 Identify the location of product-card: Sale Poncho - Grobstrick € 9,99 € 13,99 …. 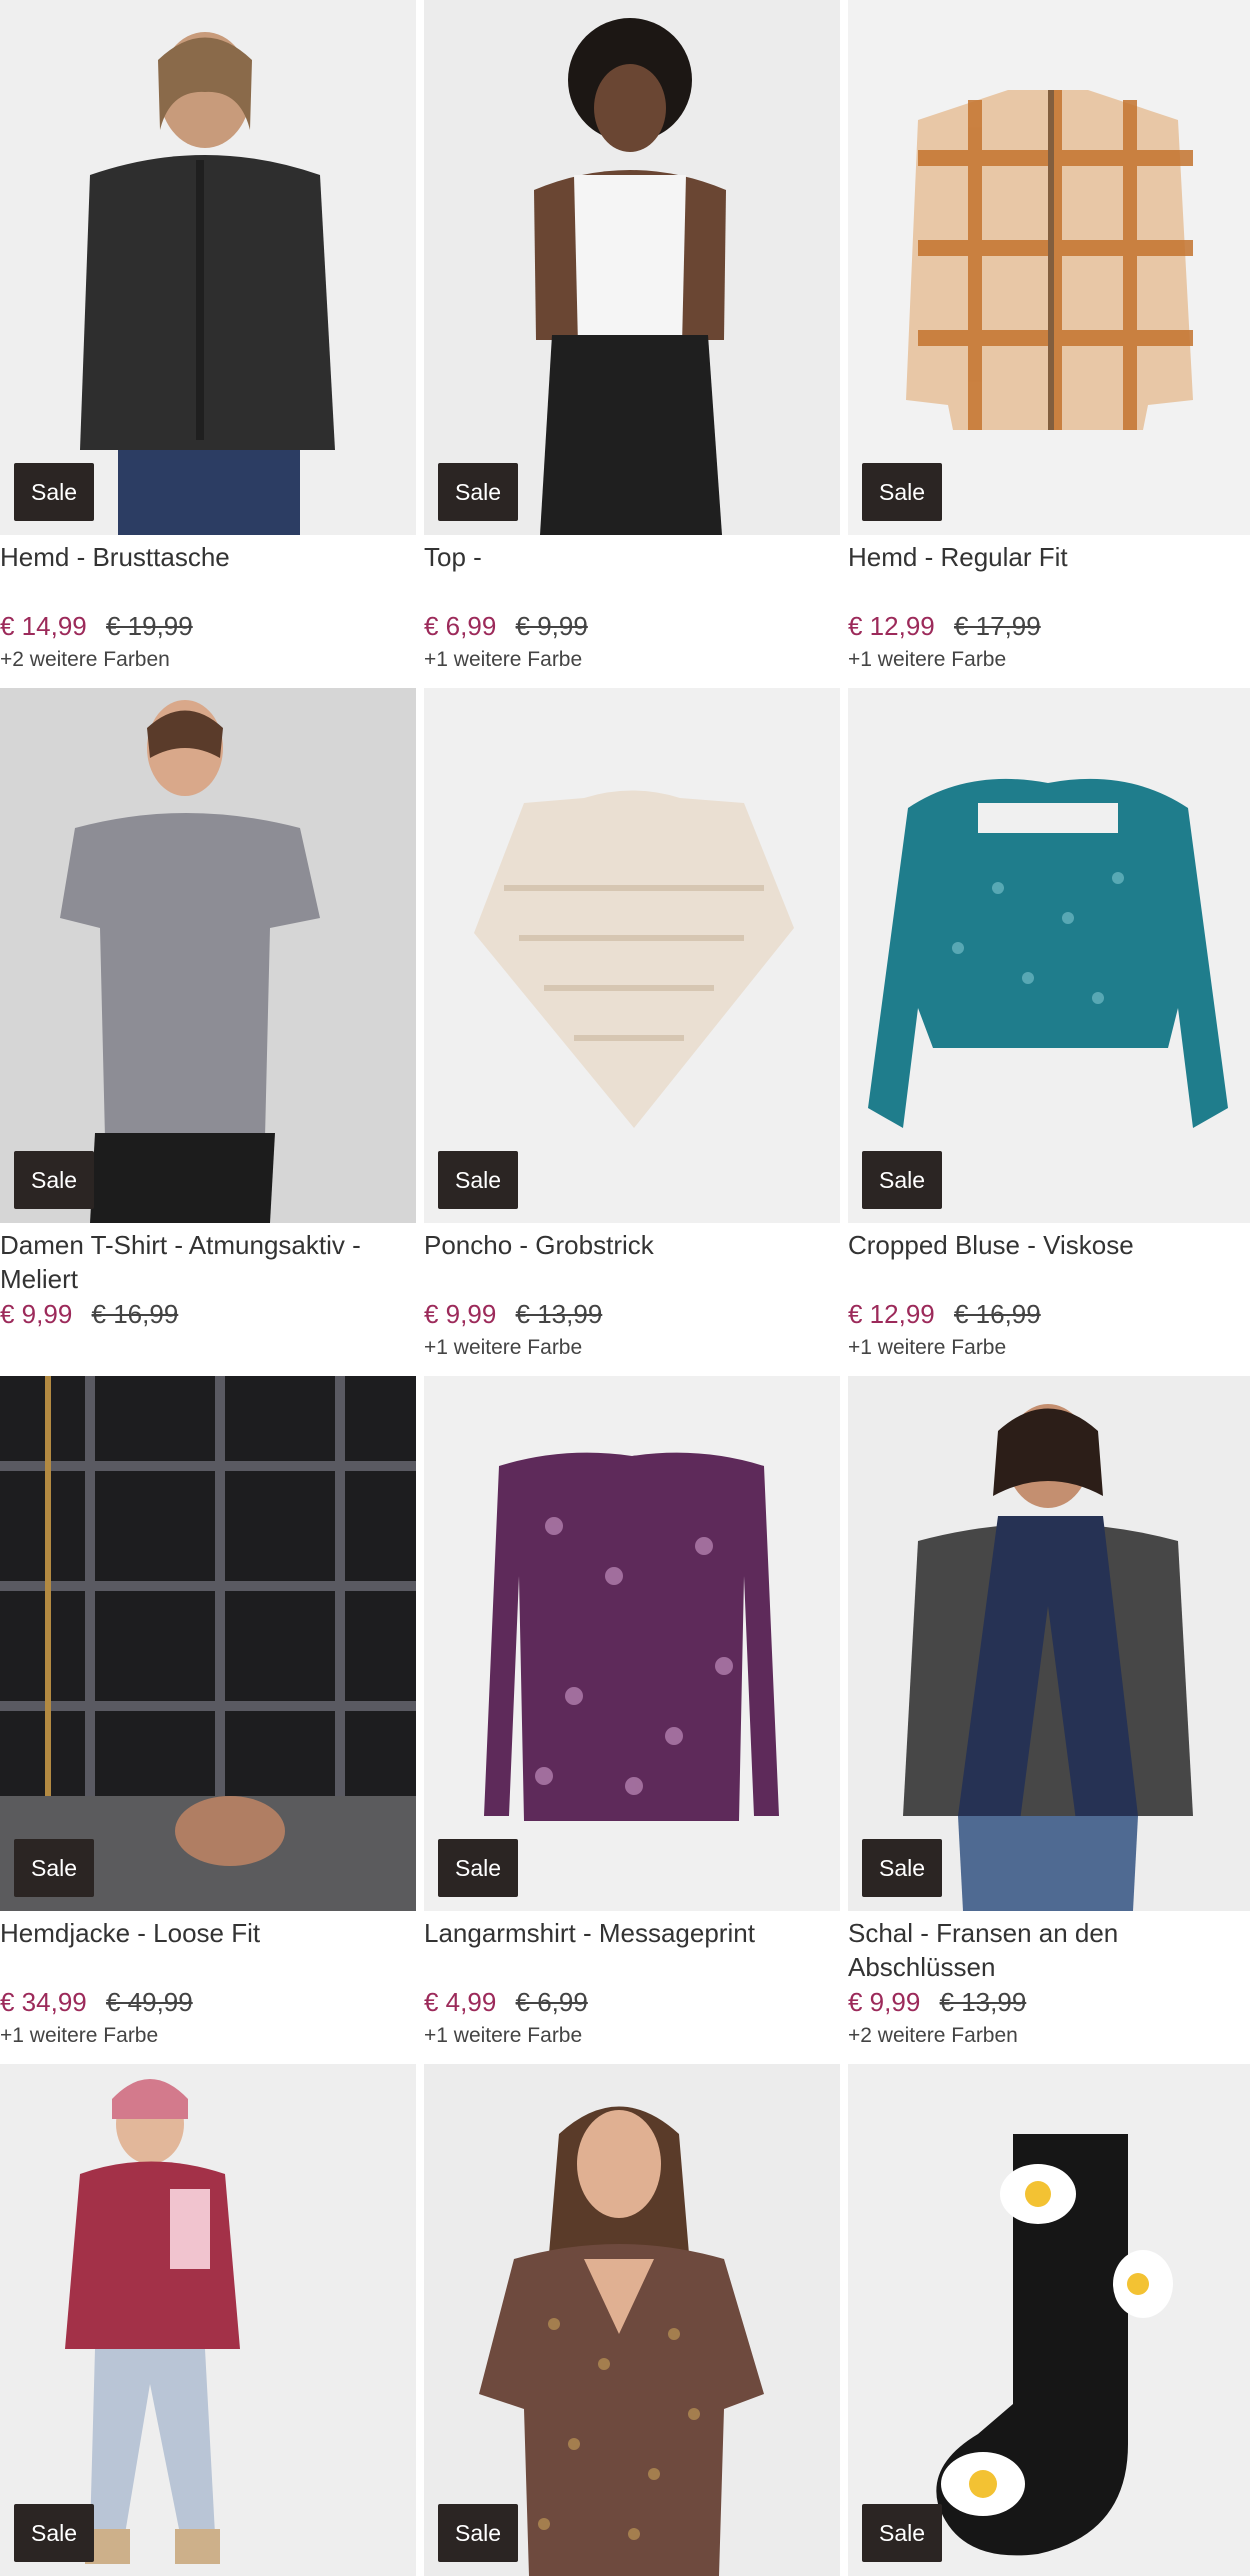
(632, 1032).